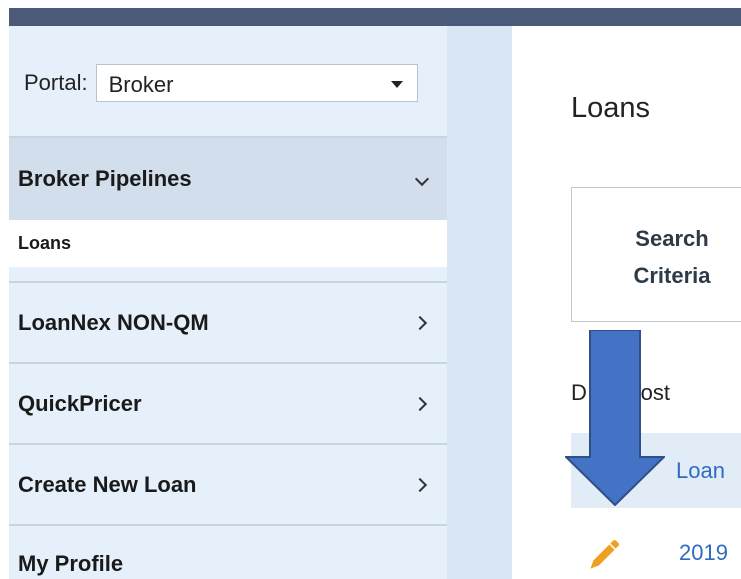 This screenshot has height=579, width=741. What do you see at coordinates (422, 179) in the screenshot?
I see `chevron-down-icon` at bounding box center [422, 179].